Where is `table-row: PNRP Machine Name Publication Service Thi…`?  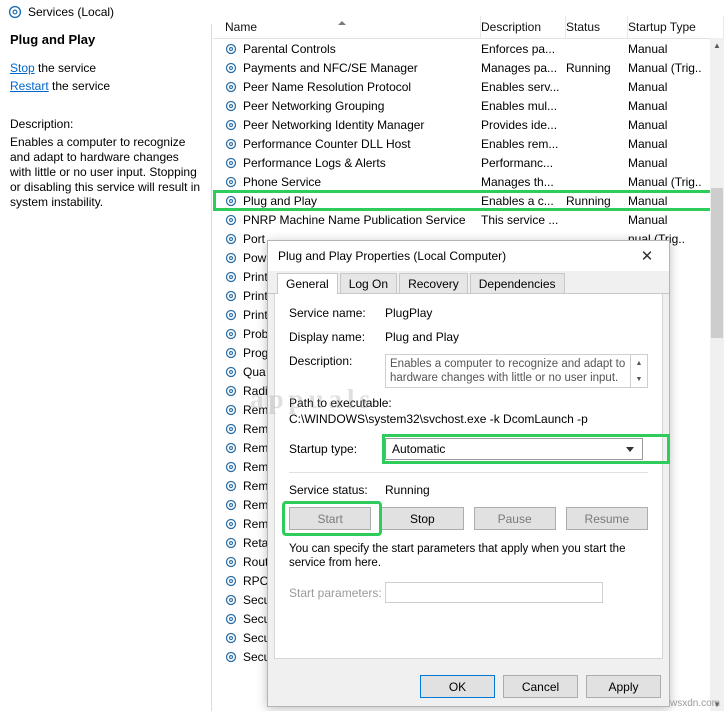 table-row: PNRP Machine Name Publication Service Thi… is located at coordinates (468, 219).